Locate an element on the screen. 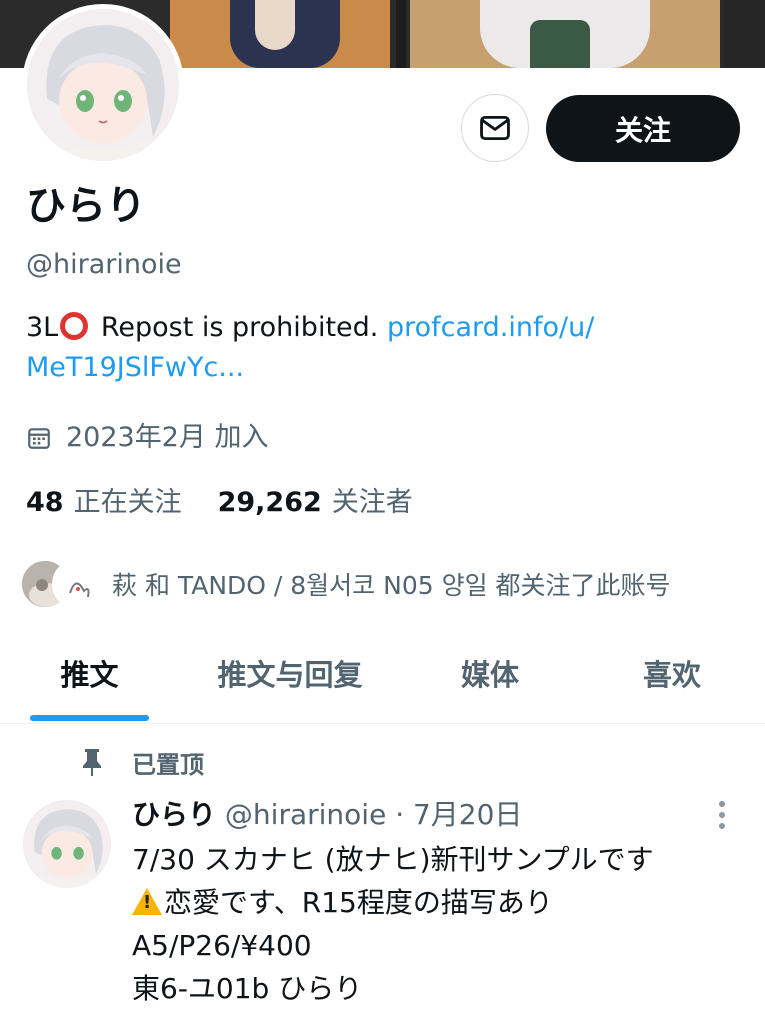 This screenshot has width=765, height=1024. tweet-header: ひらり @hirarinoie · 7月20日 is located at coordinates (327, 815).